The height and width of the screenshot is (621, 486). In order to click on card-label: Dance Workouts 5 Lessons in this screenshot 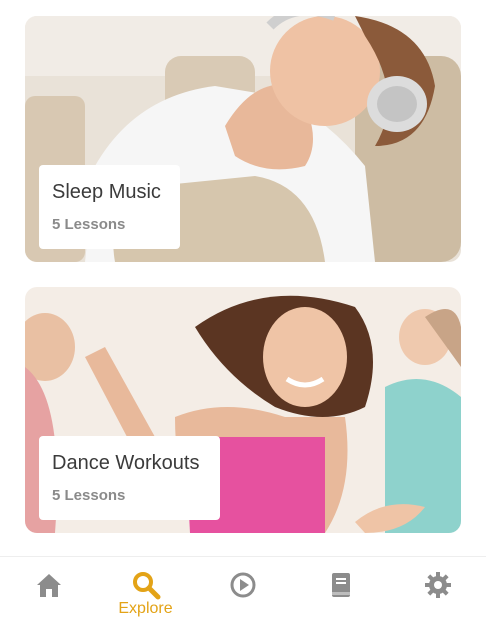, I will do `click(129, 478)`.